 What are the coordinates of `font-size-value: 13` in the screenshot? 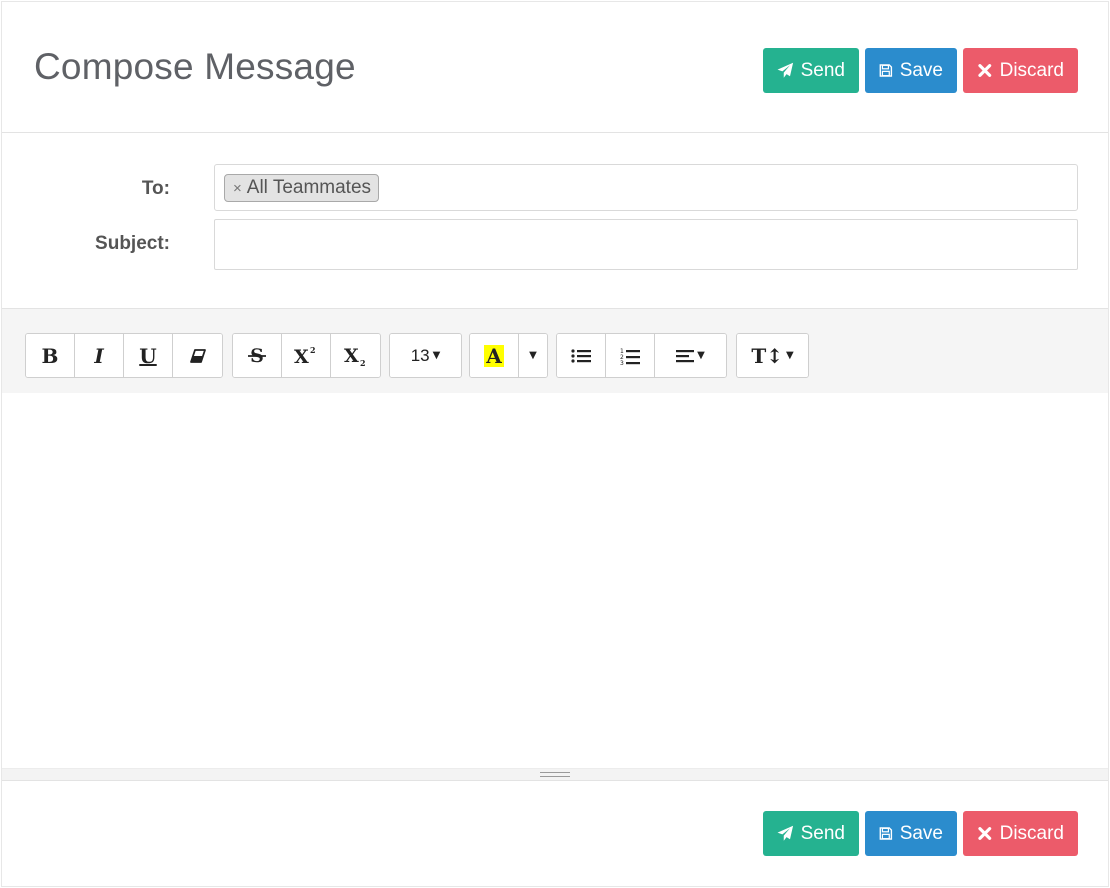 It's located at (420, 355).